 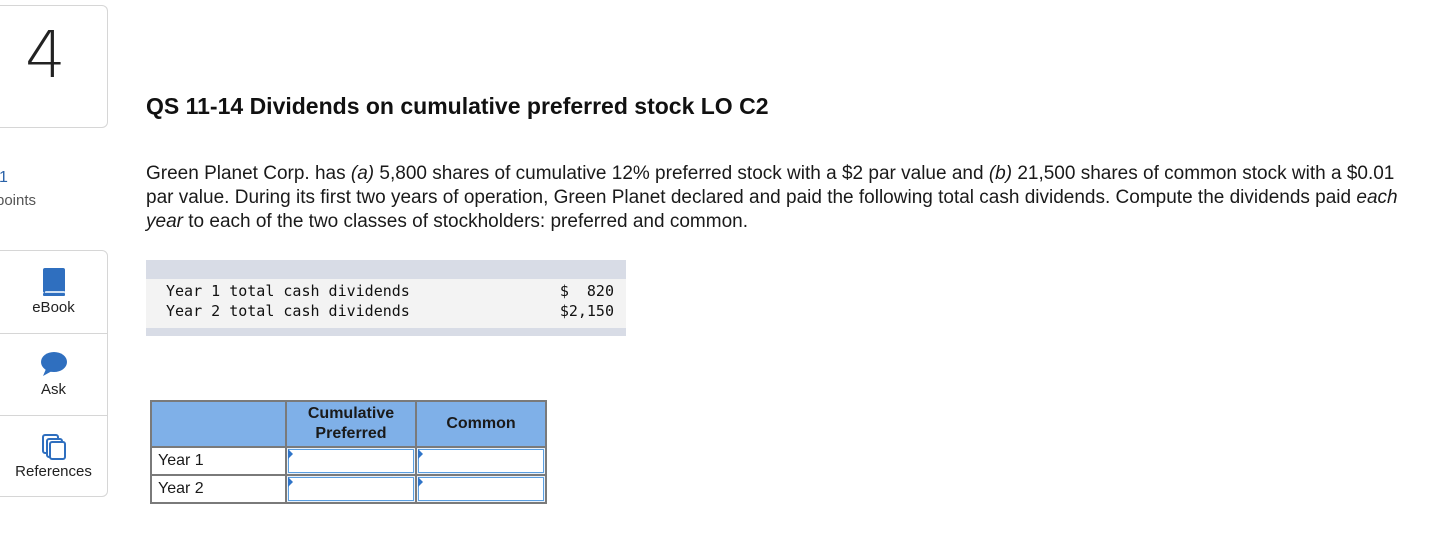 I want to click on year1-preferred-cell, so click(x=351, y=461).